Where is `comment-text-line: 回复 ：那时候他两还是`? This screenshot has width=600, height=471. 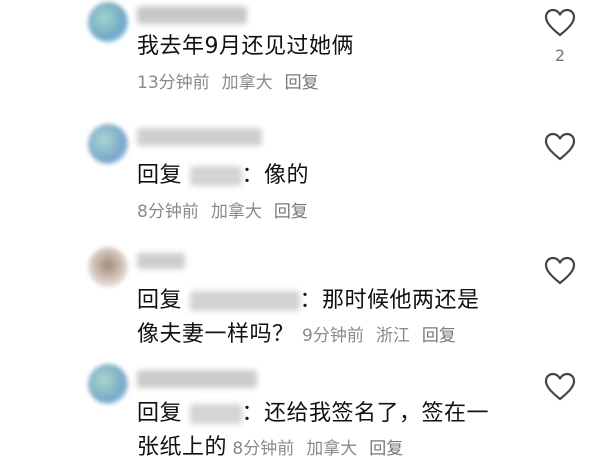
comment-text-line: 回复 ：那时候他两还是 is located at coordinates (308, 301).